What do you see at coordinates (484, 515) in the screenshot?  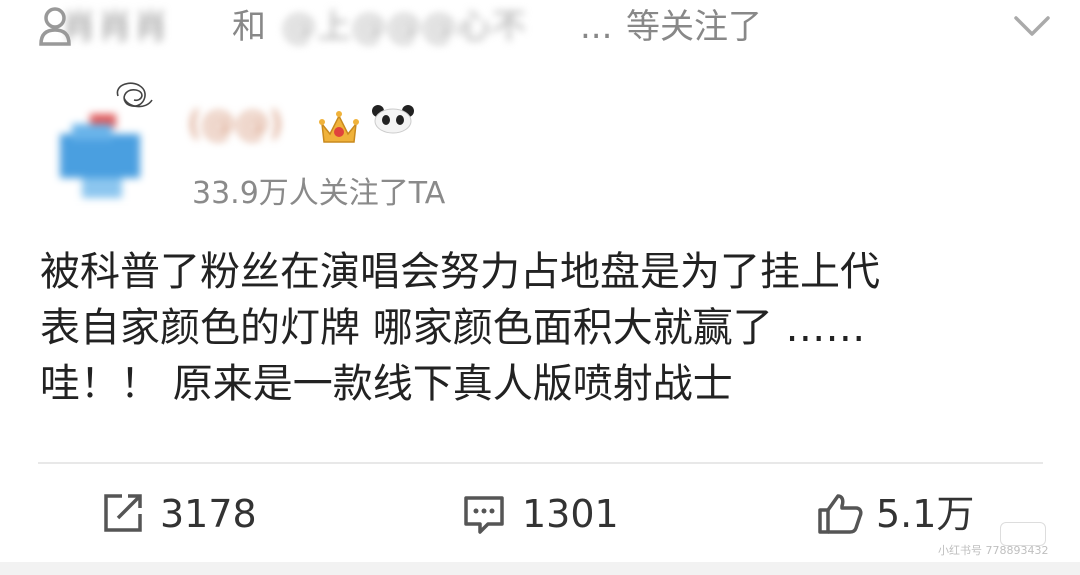 I see `comment-icon` at bounding box center [484, 515].